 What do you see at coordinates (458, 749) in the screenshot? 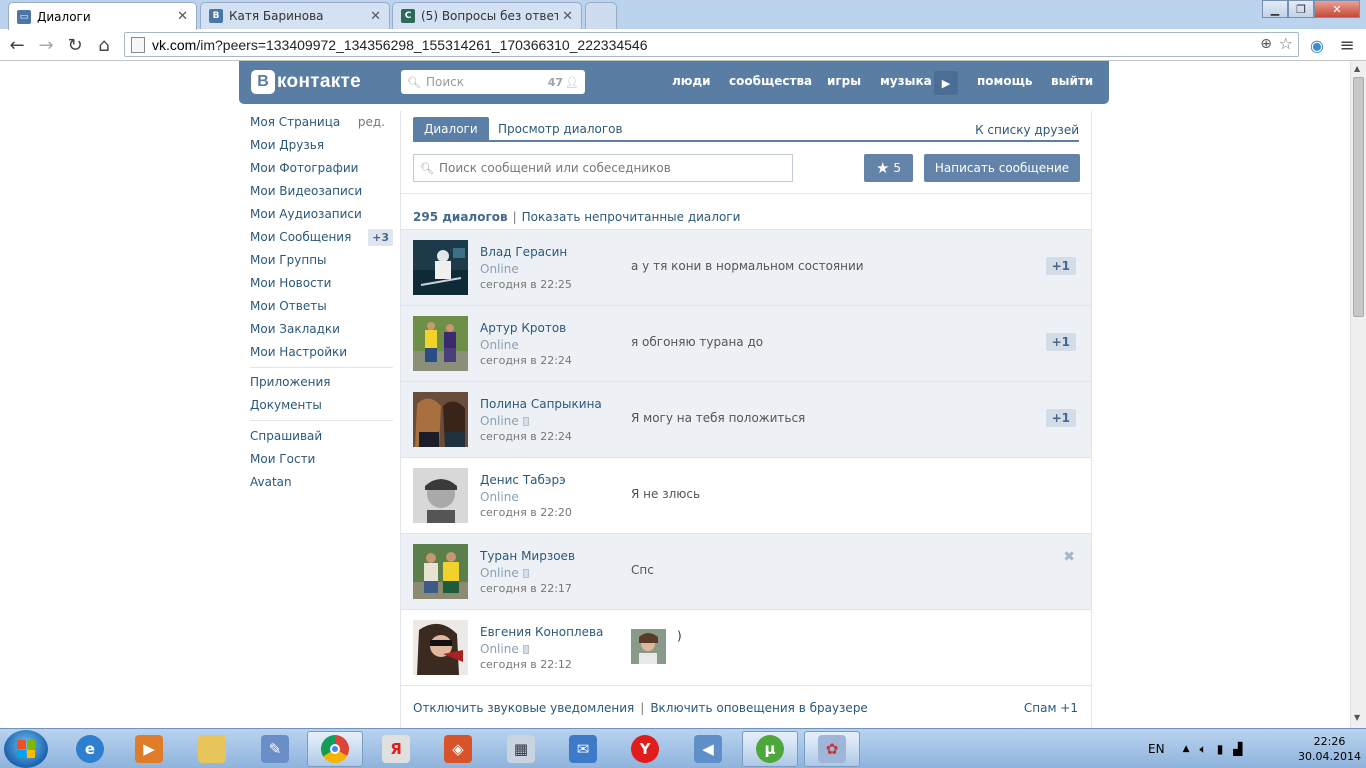
I see `media-app-icon: ◈` at bounding box center [458, 749].